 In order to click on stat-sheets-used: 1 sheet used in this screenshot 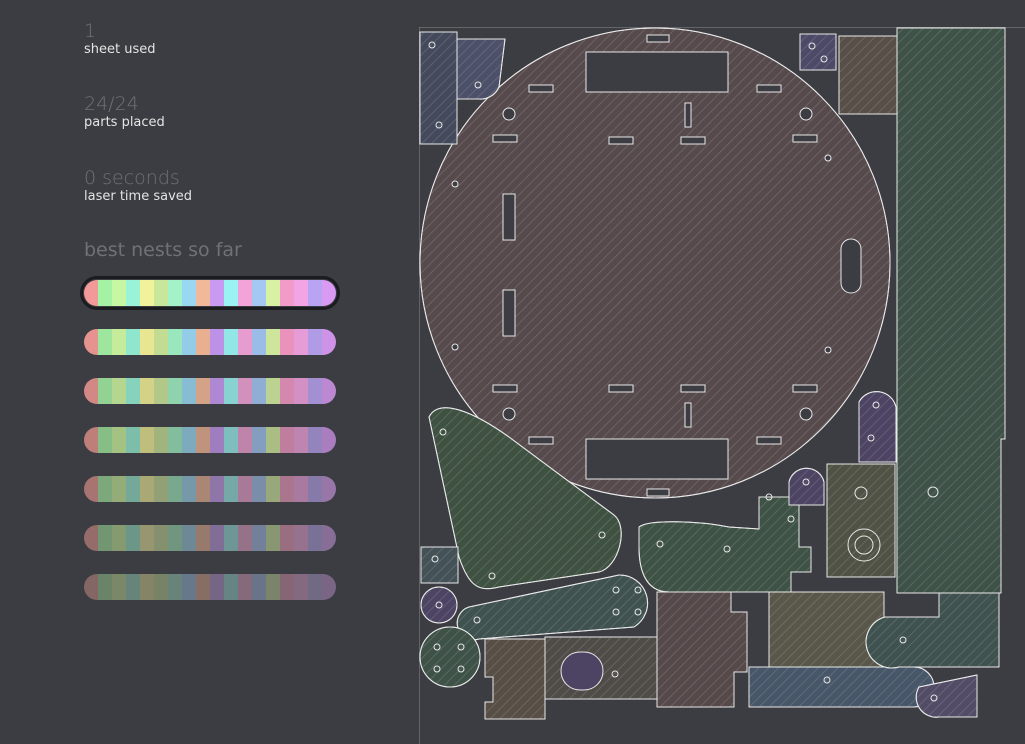, I will do `click(120, 39)`.